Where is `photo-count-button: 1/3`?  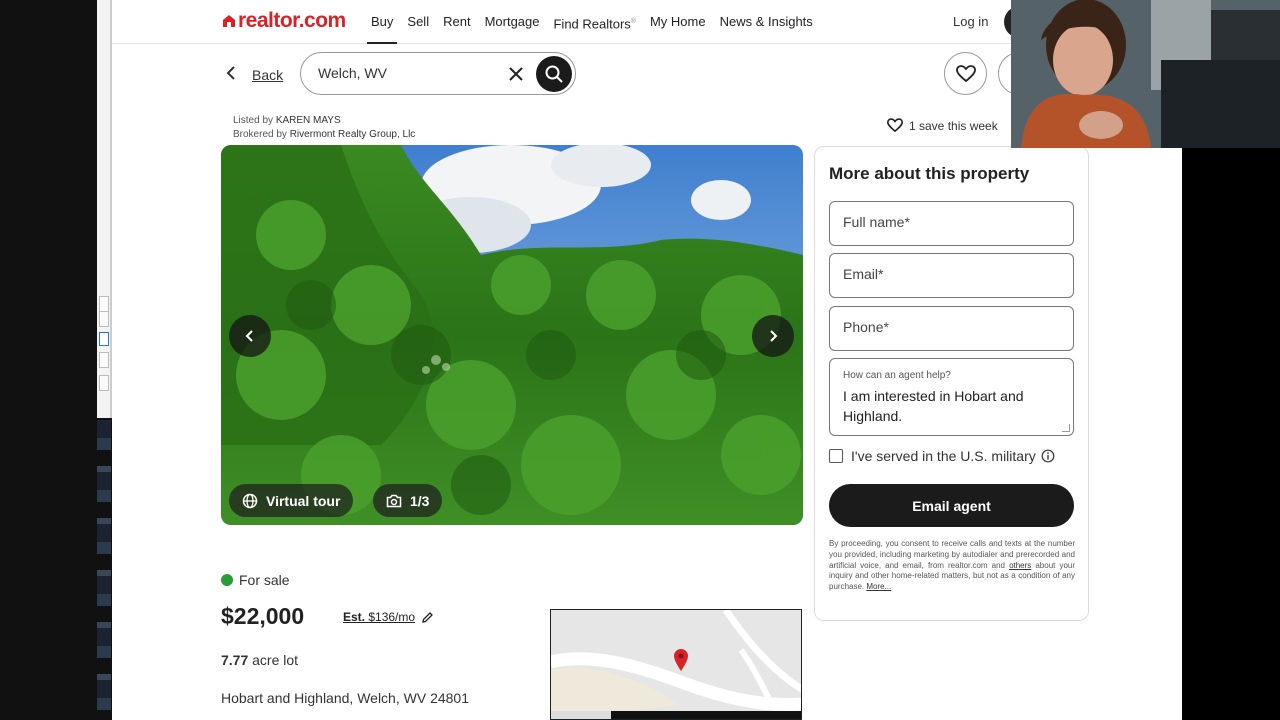
photo-count-button: 1/3 is located at coordinates (408, 500).